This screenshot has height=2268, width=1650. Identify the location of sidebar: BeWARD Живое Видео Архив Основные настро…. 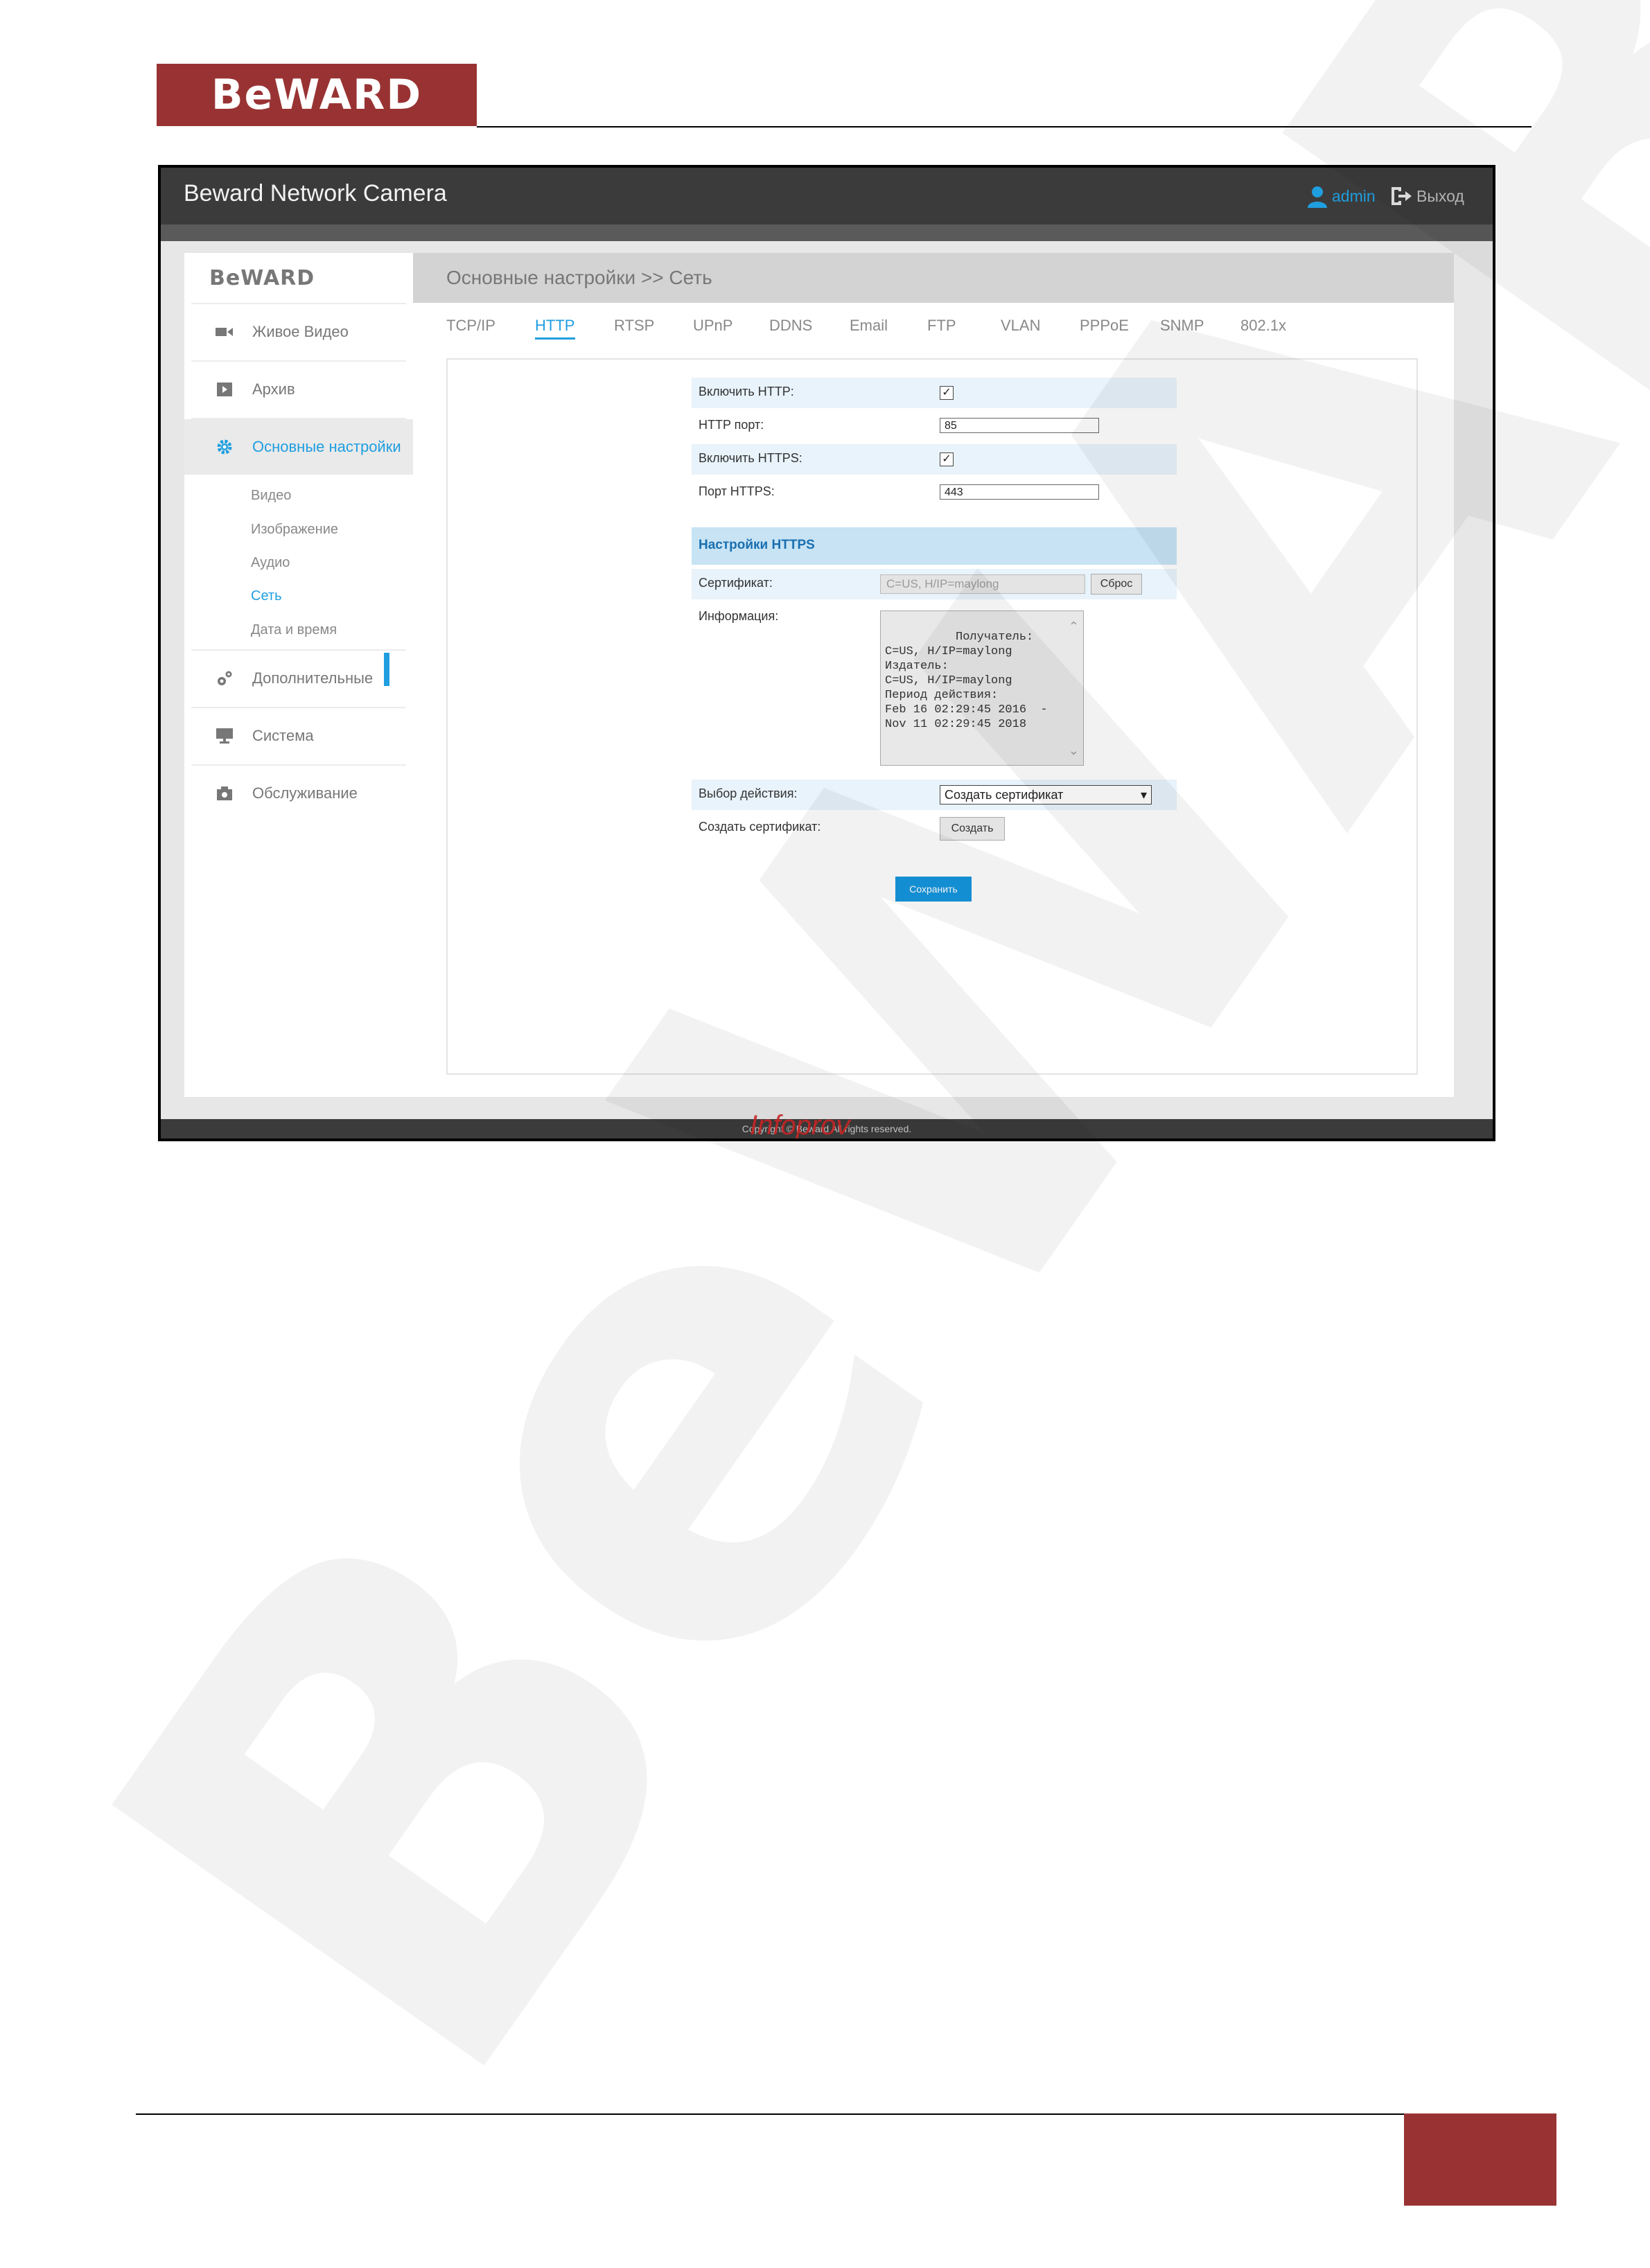
(298, 675).